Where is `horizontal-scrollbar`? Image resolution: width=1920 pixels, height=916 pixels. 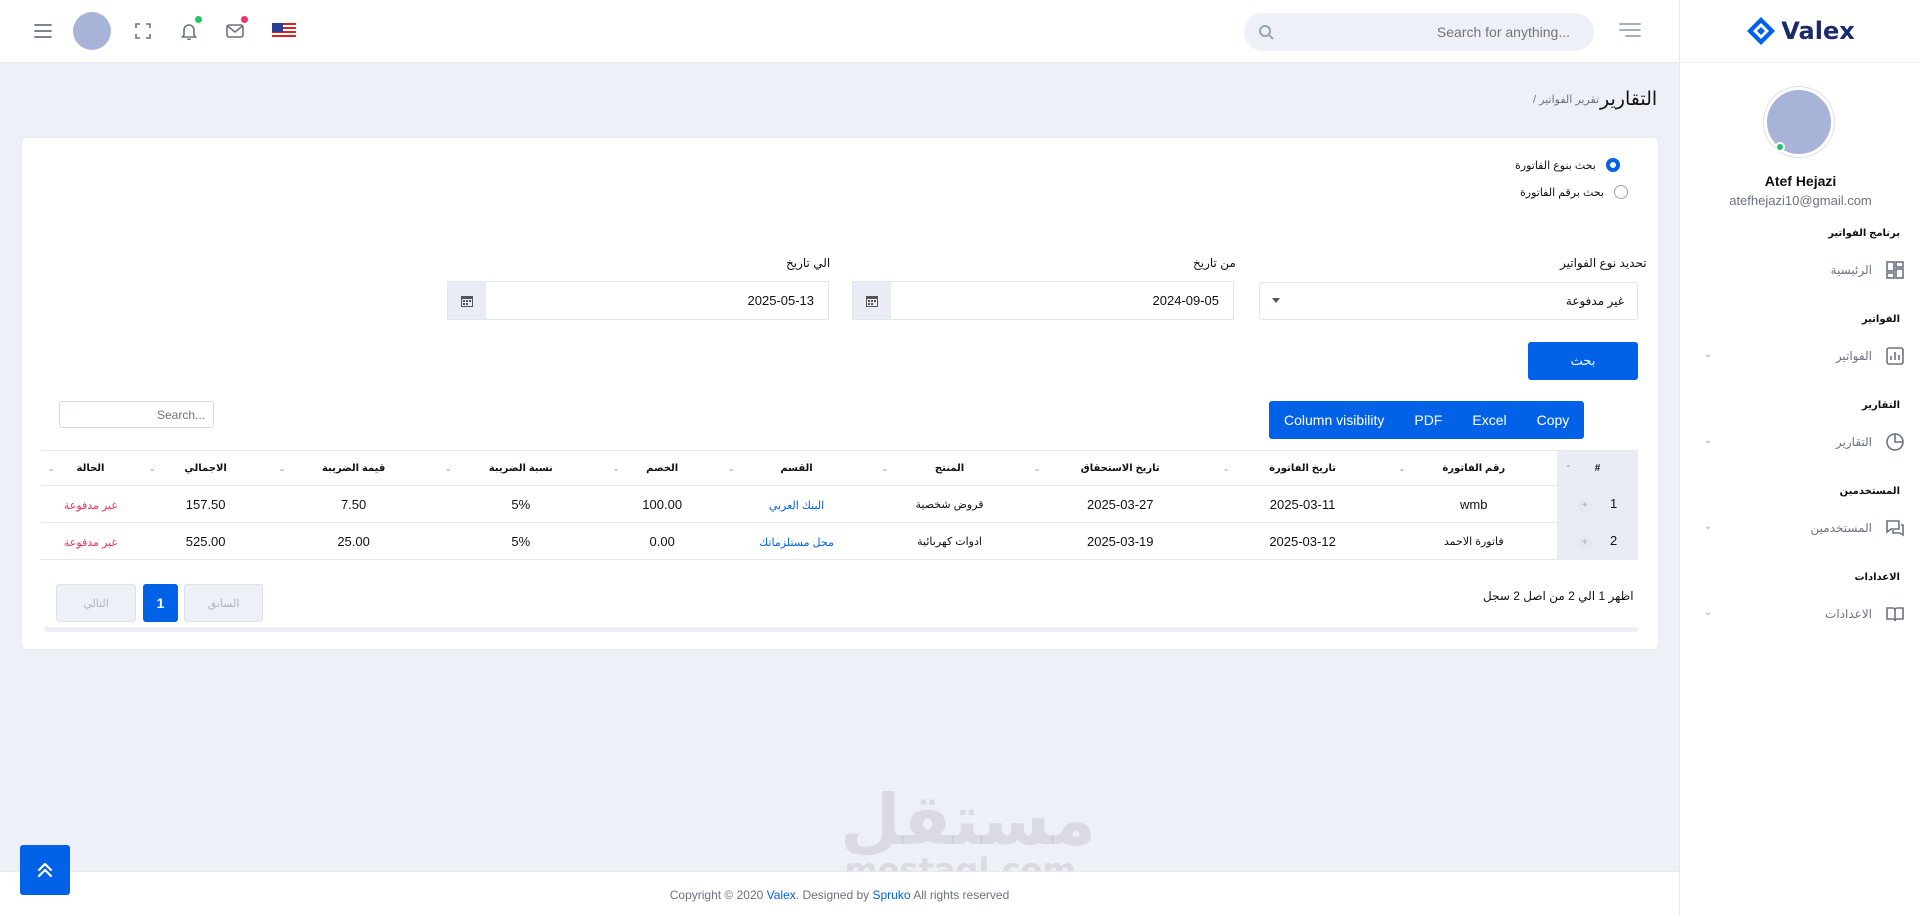 horizontal-scrollbar is located at coordinates (841, 629).